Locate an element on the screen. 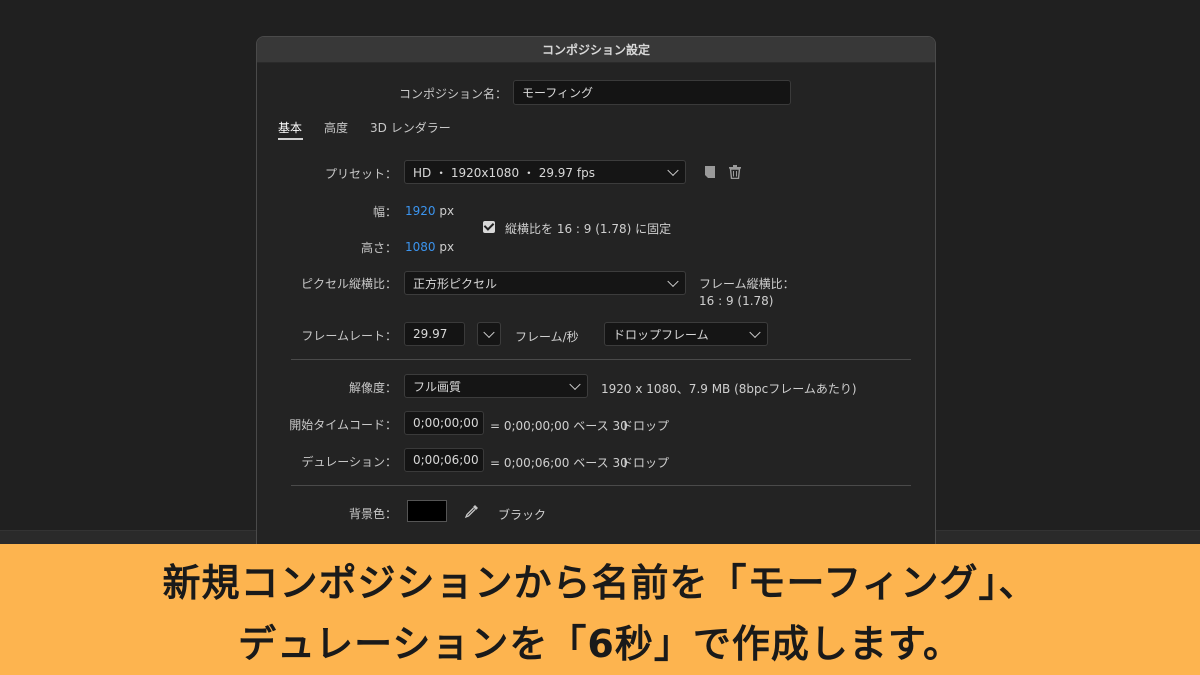  aspect-lock-label: 縦横比を 16 : 9 (1.78) に固定 is located at coordinates (588, 229).